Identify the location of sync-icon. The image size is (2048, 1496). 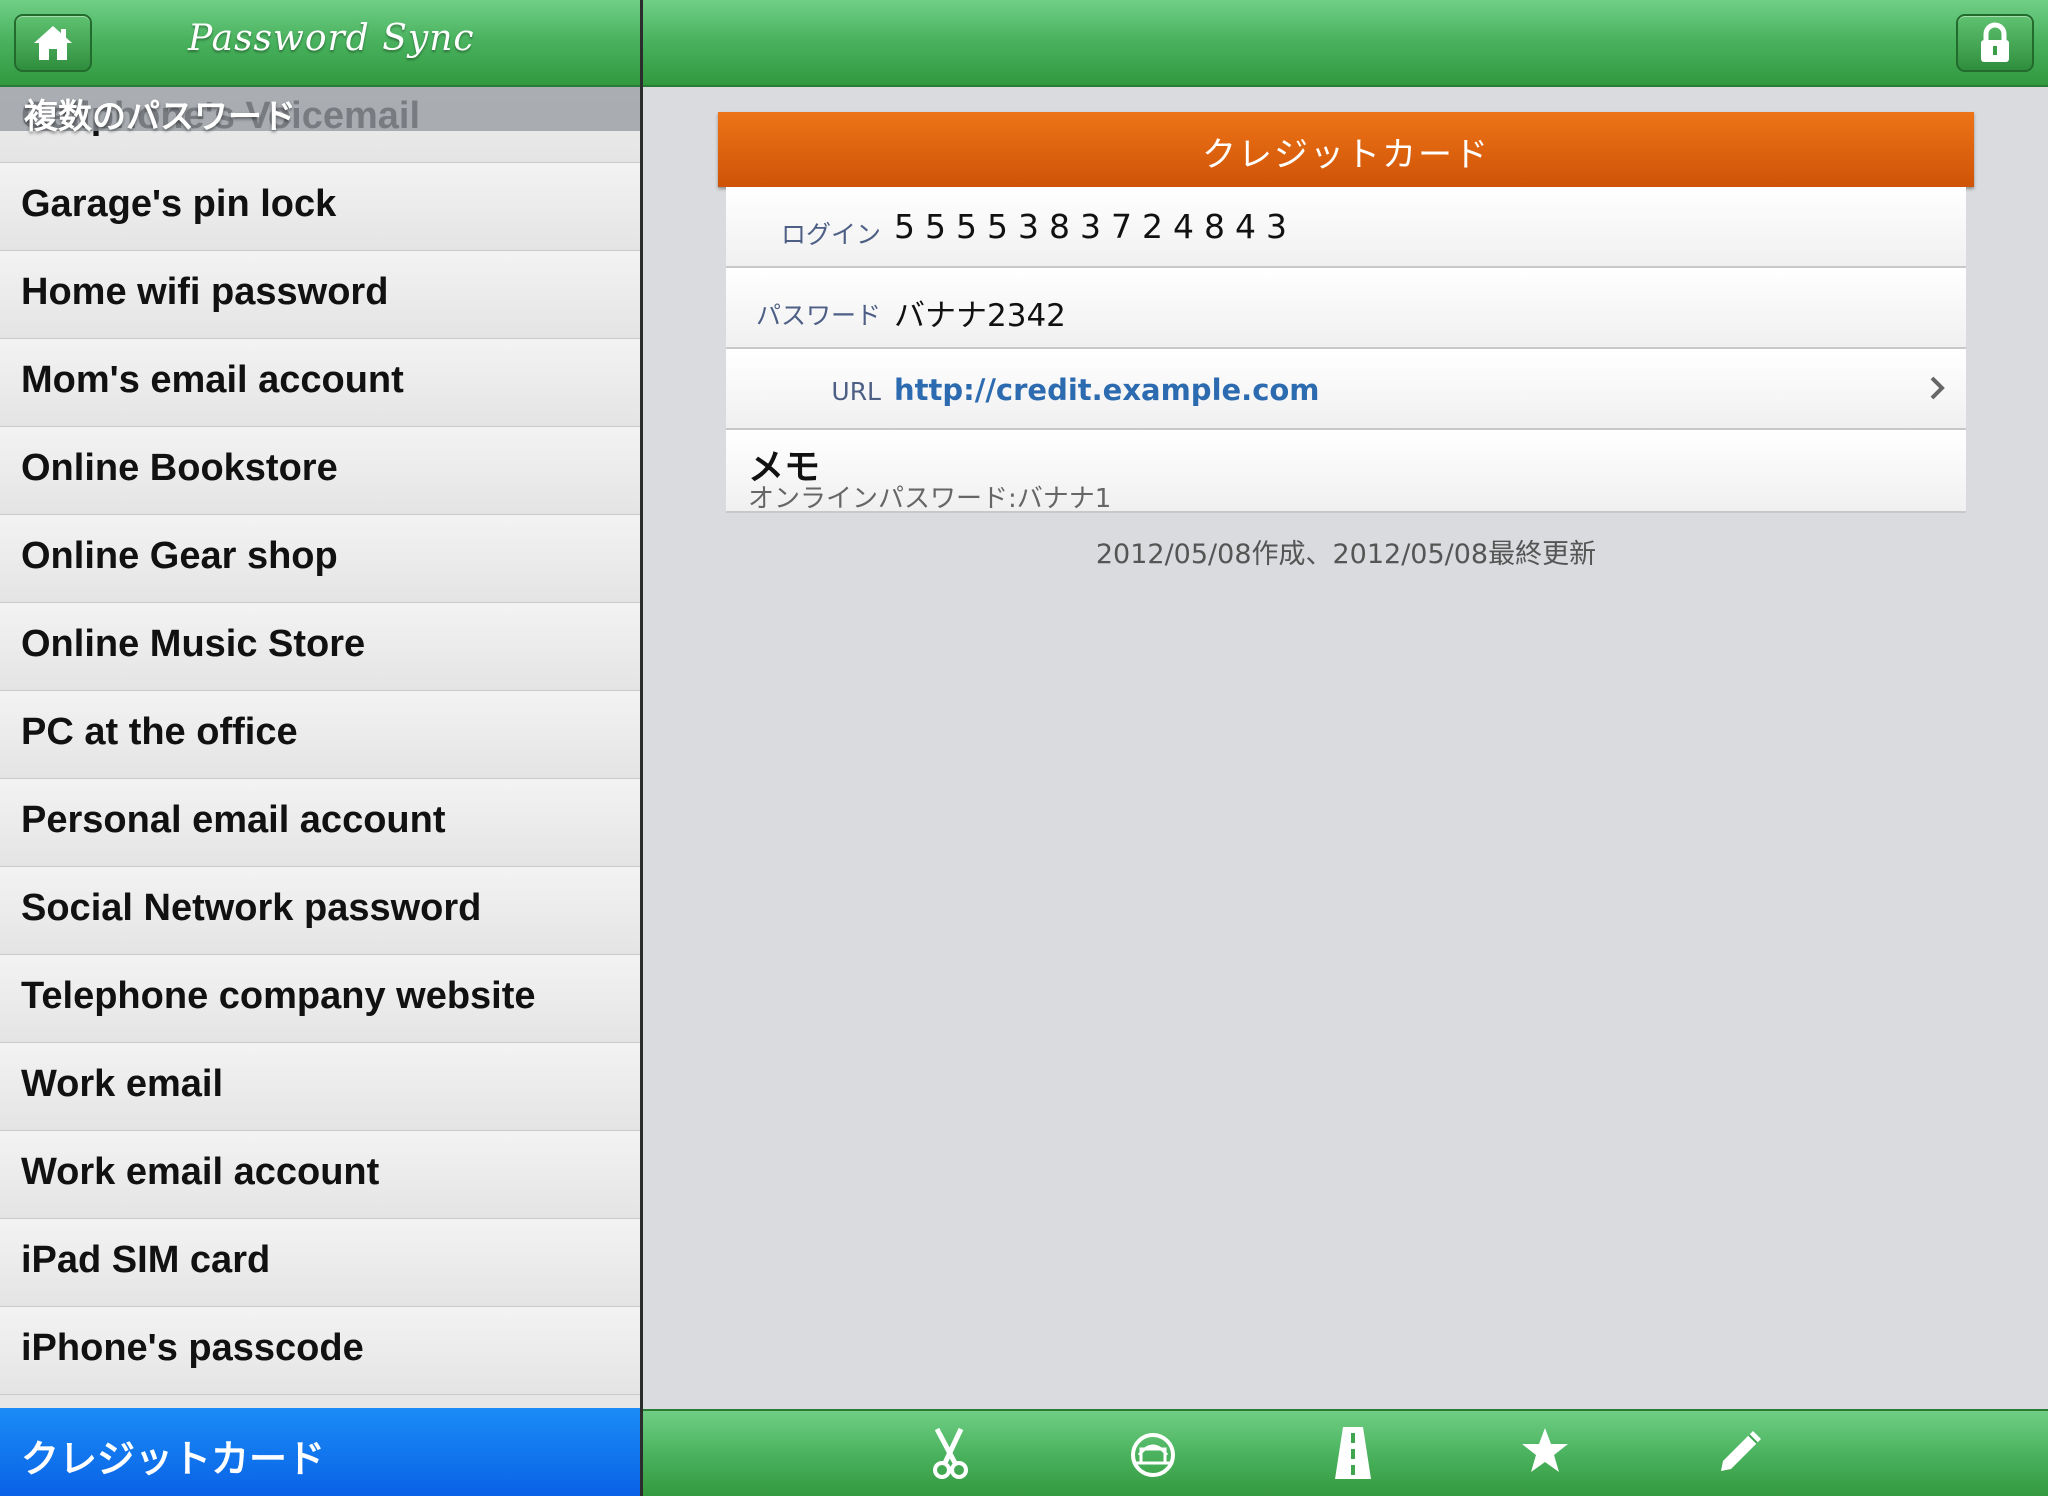
(1153, 1455).